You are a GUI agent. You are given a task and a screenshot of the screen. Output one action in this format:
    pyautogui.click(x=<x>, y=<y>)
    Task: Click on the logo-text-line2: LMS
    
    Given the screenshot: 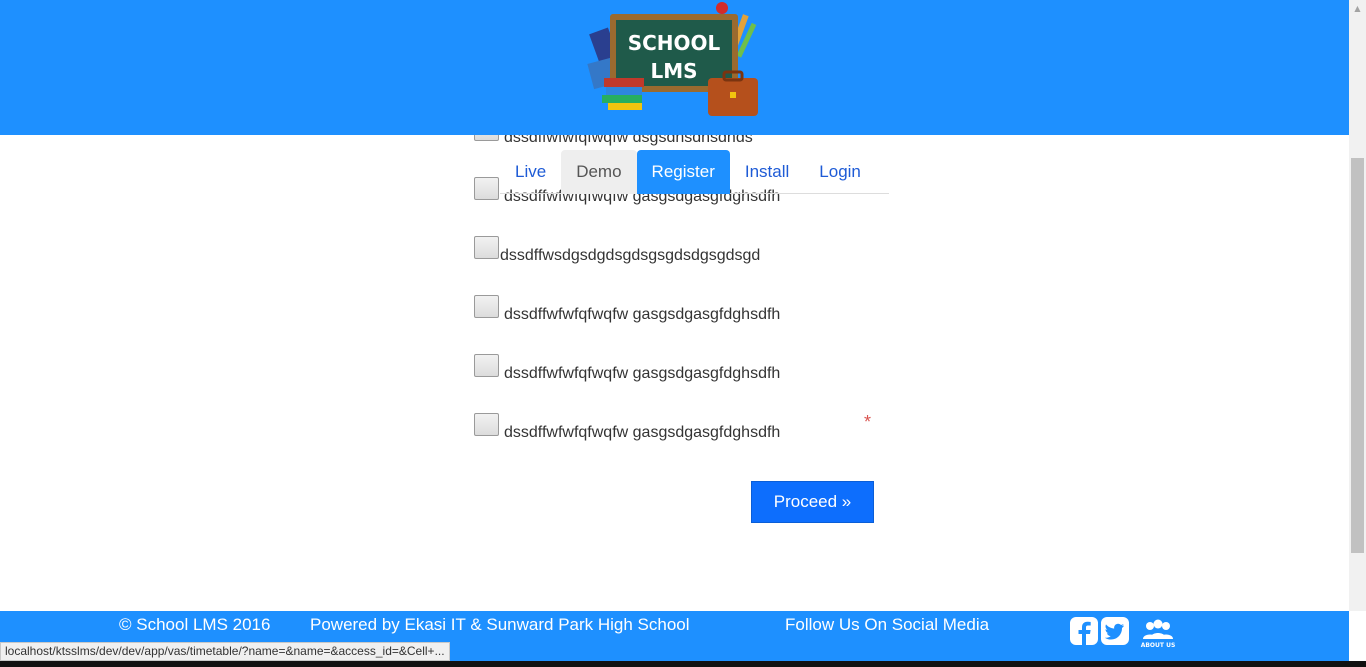 What is the action you would take?
    pyautogui.click(x=673, y=71)
    